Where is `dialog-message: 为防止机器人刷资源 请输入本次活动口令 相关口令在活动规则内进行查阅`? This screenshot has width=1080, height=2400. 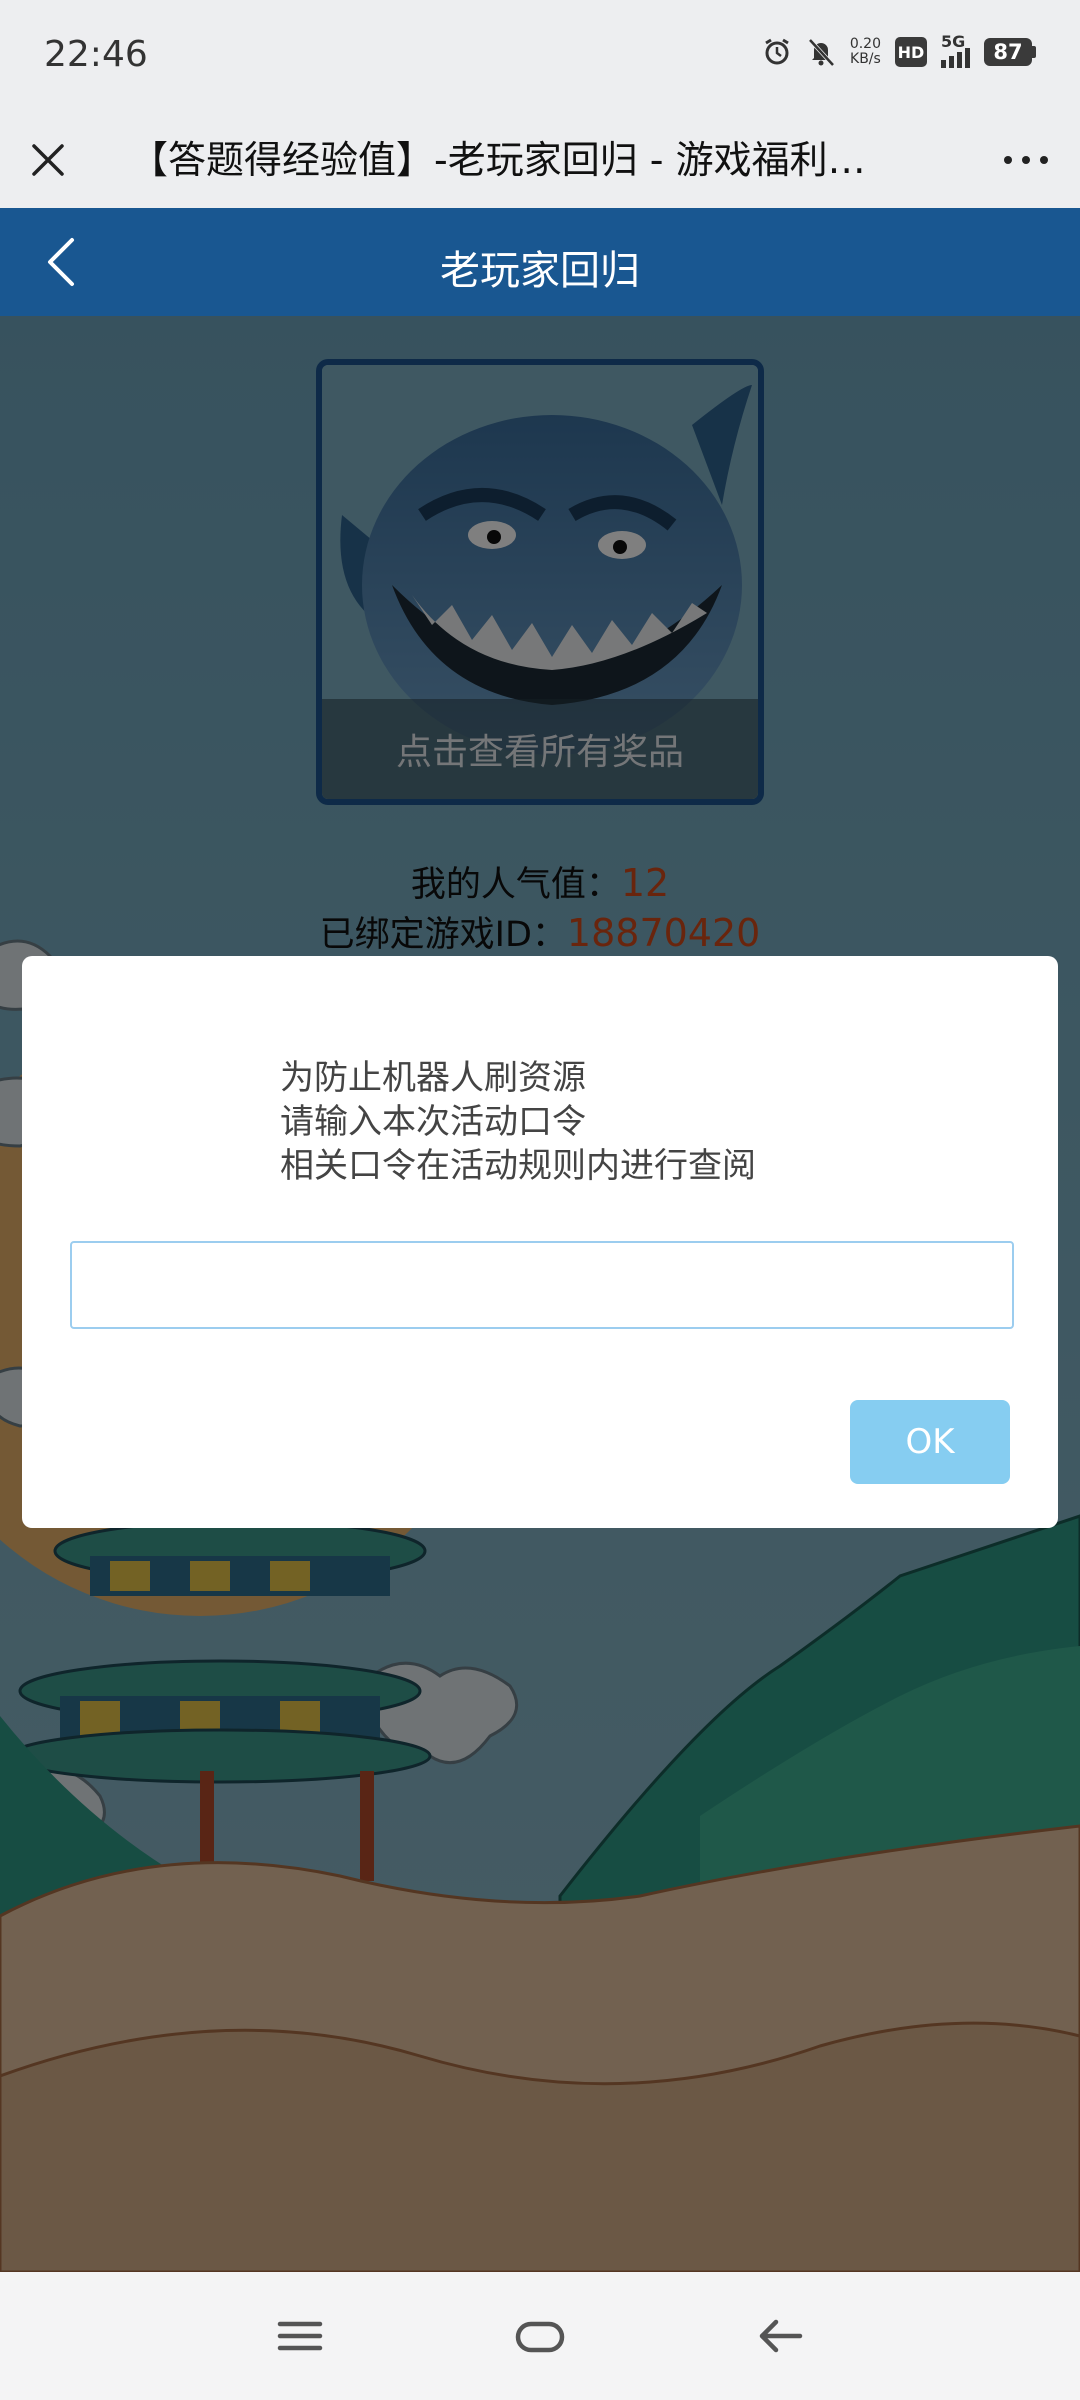
dialog-message: 为防止机器人刷资源 请输入本次活动口令 相关口令在活动规则内进行查阅 is located at coordinates (518, 1122).